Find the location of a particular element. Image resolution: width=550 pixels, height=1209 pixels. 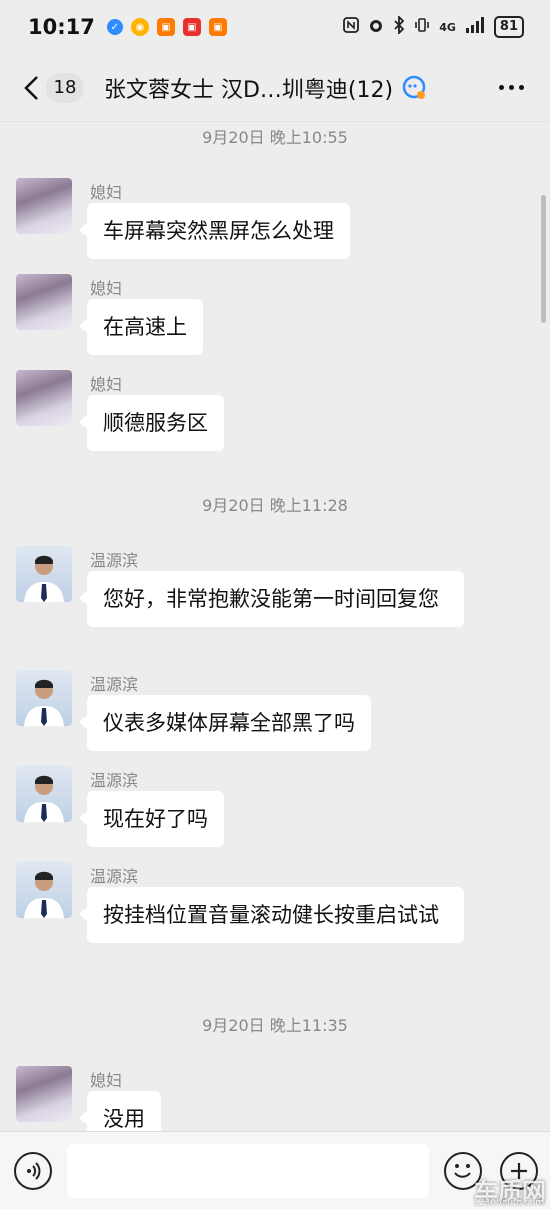

alarm-icon is located at coordinates (376, 27).